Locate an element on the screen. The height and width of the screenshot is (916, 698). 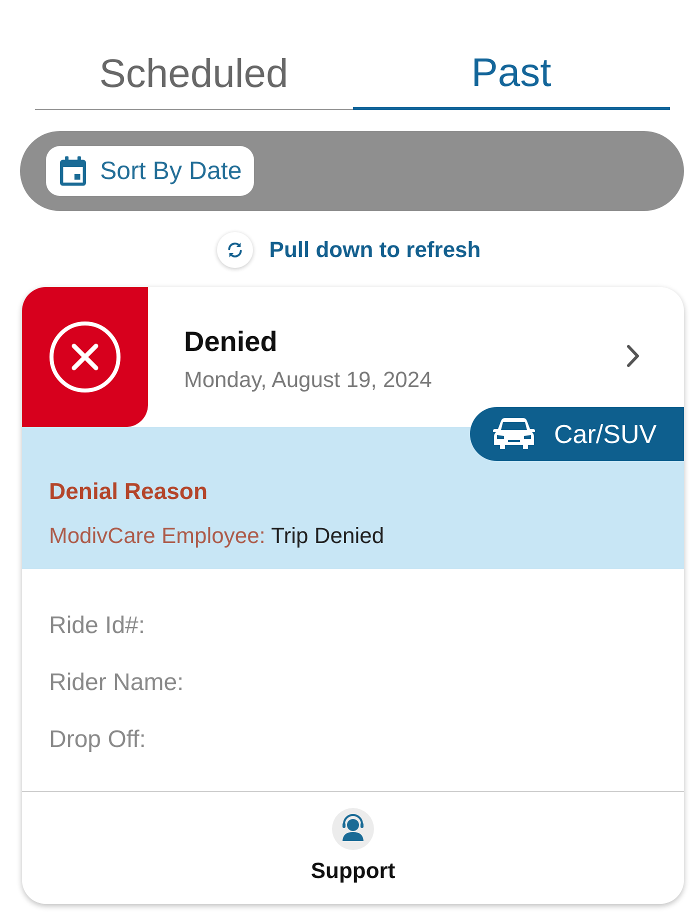
headset-person-icon is located at coordinates (353, 829).